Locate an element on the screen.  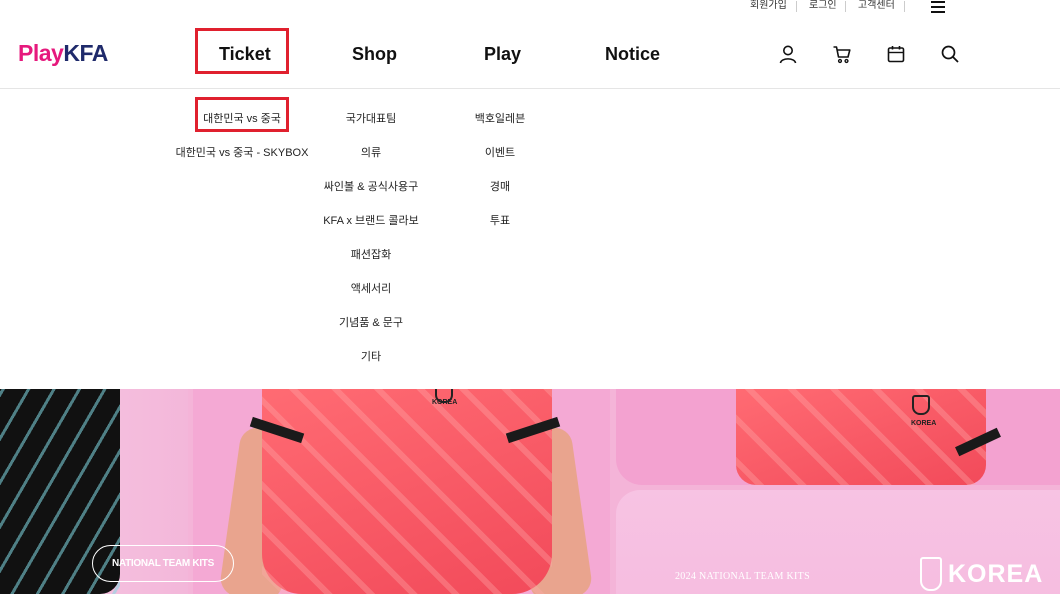
play-item-baekho-eleven: 백호일레븐 is located at coordinates (500, 118).